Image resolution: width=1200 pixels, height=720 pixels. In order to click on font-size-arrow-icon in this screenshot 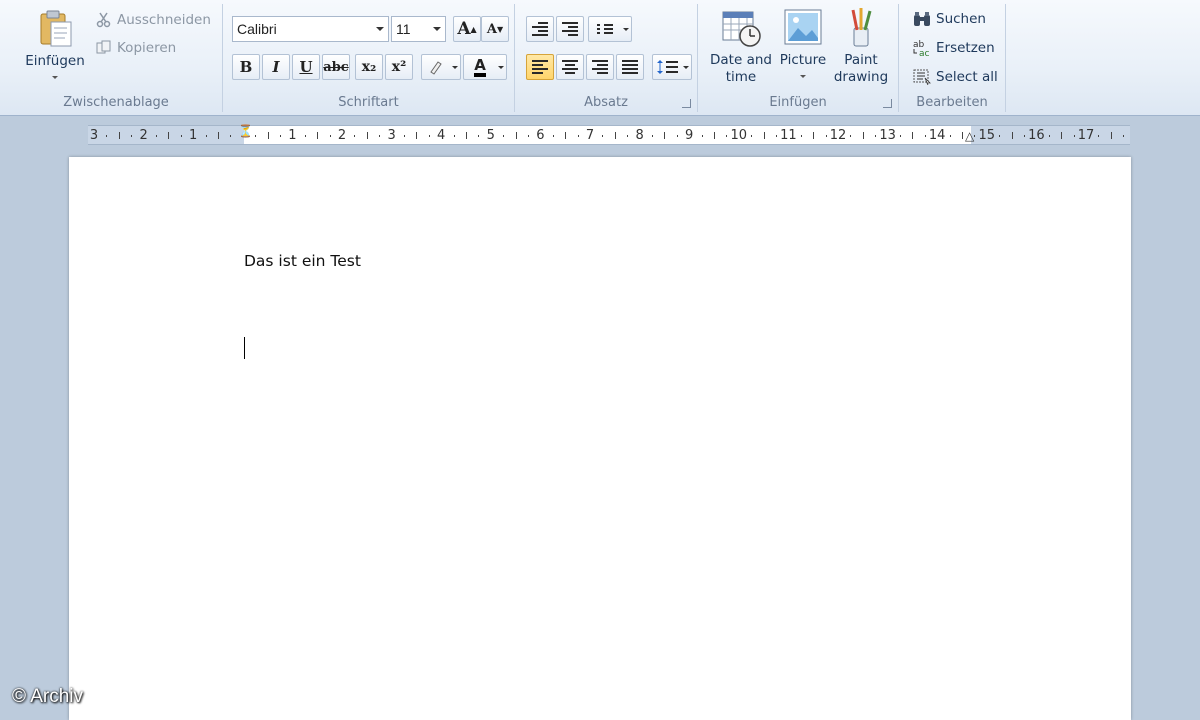, I will do `click(437, 29)`.